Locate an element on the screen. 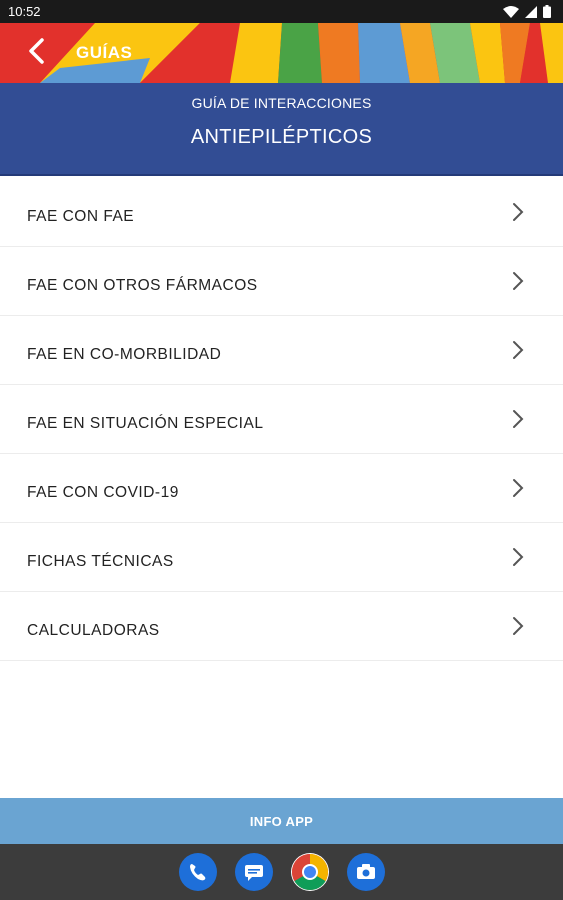 Image resolution: width=563 pixels, height=900 pixels. menu-item-label: FICHAS TÉCNICAS is located at coordinates (100, 561).